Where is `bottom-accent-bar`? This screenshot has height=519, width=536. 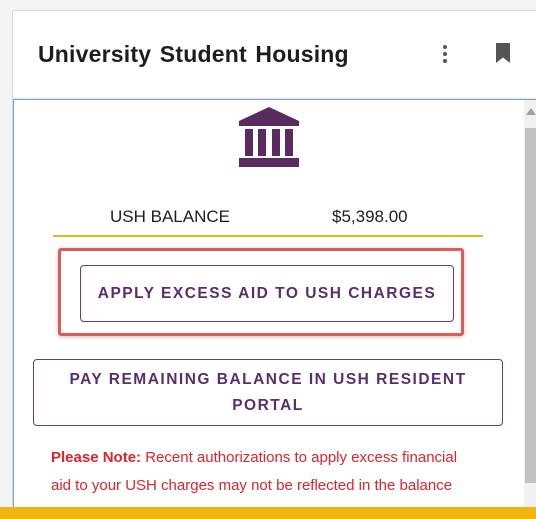
bottom-accent-bar is located at coordinates (268, 513).